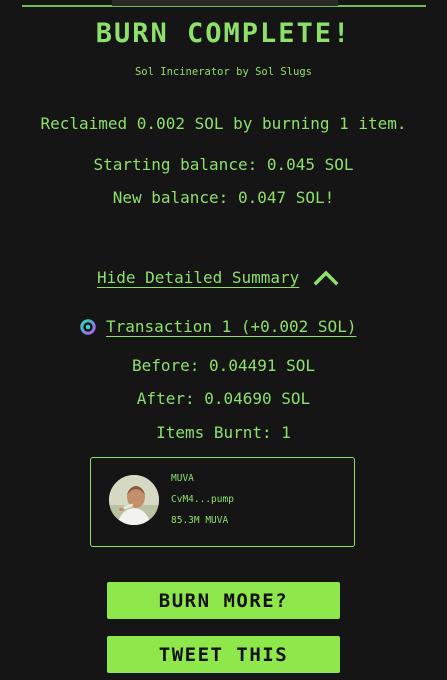 The image size is (447, 680). Describe the element at coordinates (223, 197) in the screenshot. I see `new-balance: New balance: 0.047 SOL!` at that location.